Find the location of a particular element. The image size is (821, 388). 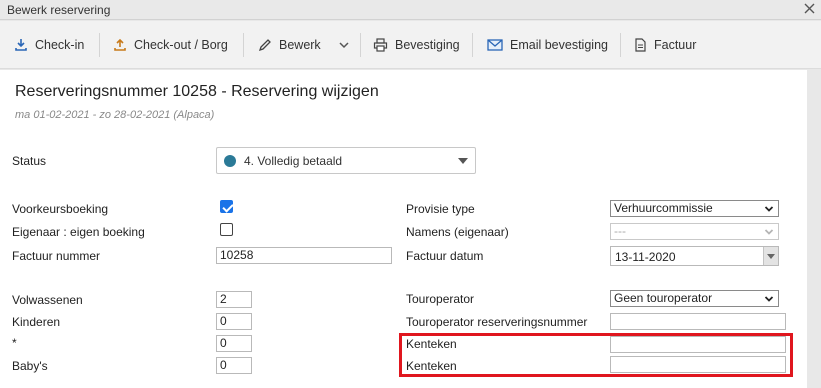

factuur-datum-value: 13-11-2020 is located at coordinates (645, 257).